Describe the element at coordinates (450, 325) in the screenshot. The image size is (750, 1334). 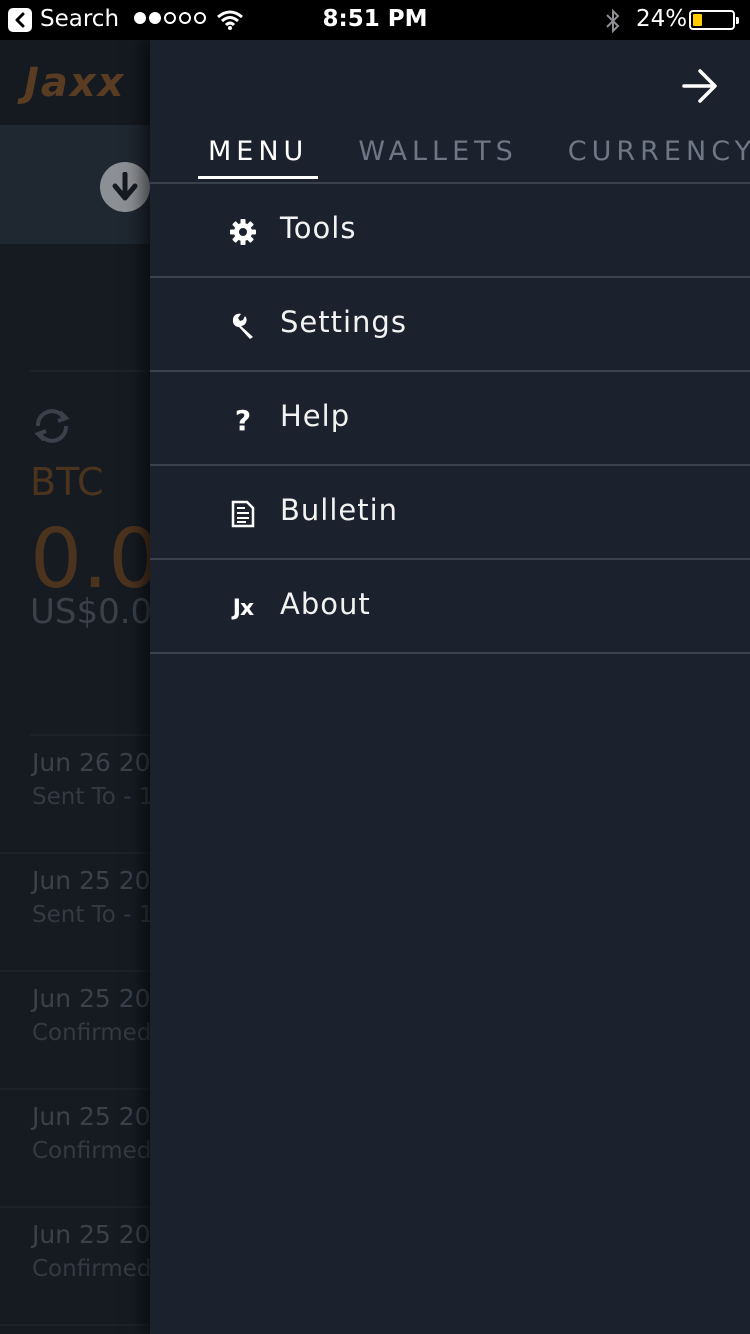
I see `menu-item-settings: Settings` at that location.